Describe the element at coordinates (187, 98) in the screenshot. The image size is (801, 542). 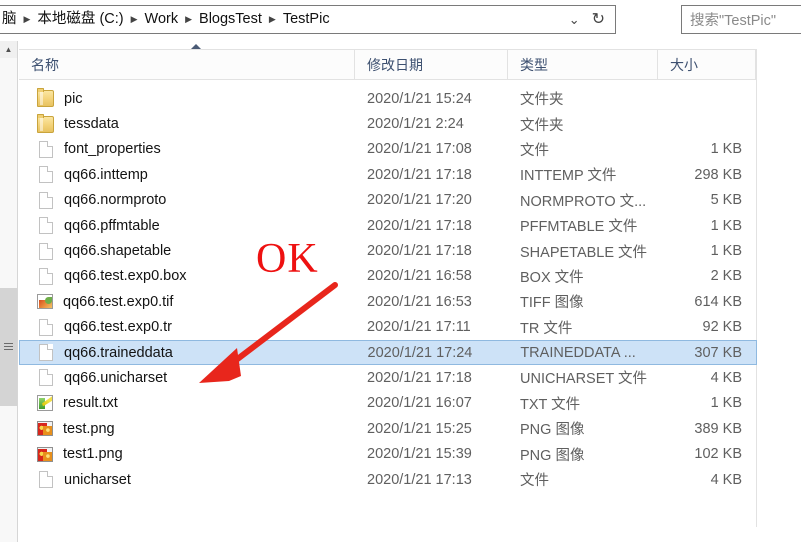
I see `file-name-cell: pic` at that location.